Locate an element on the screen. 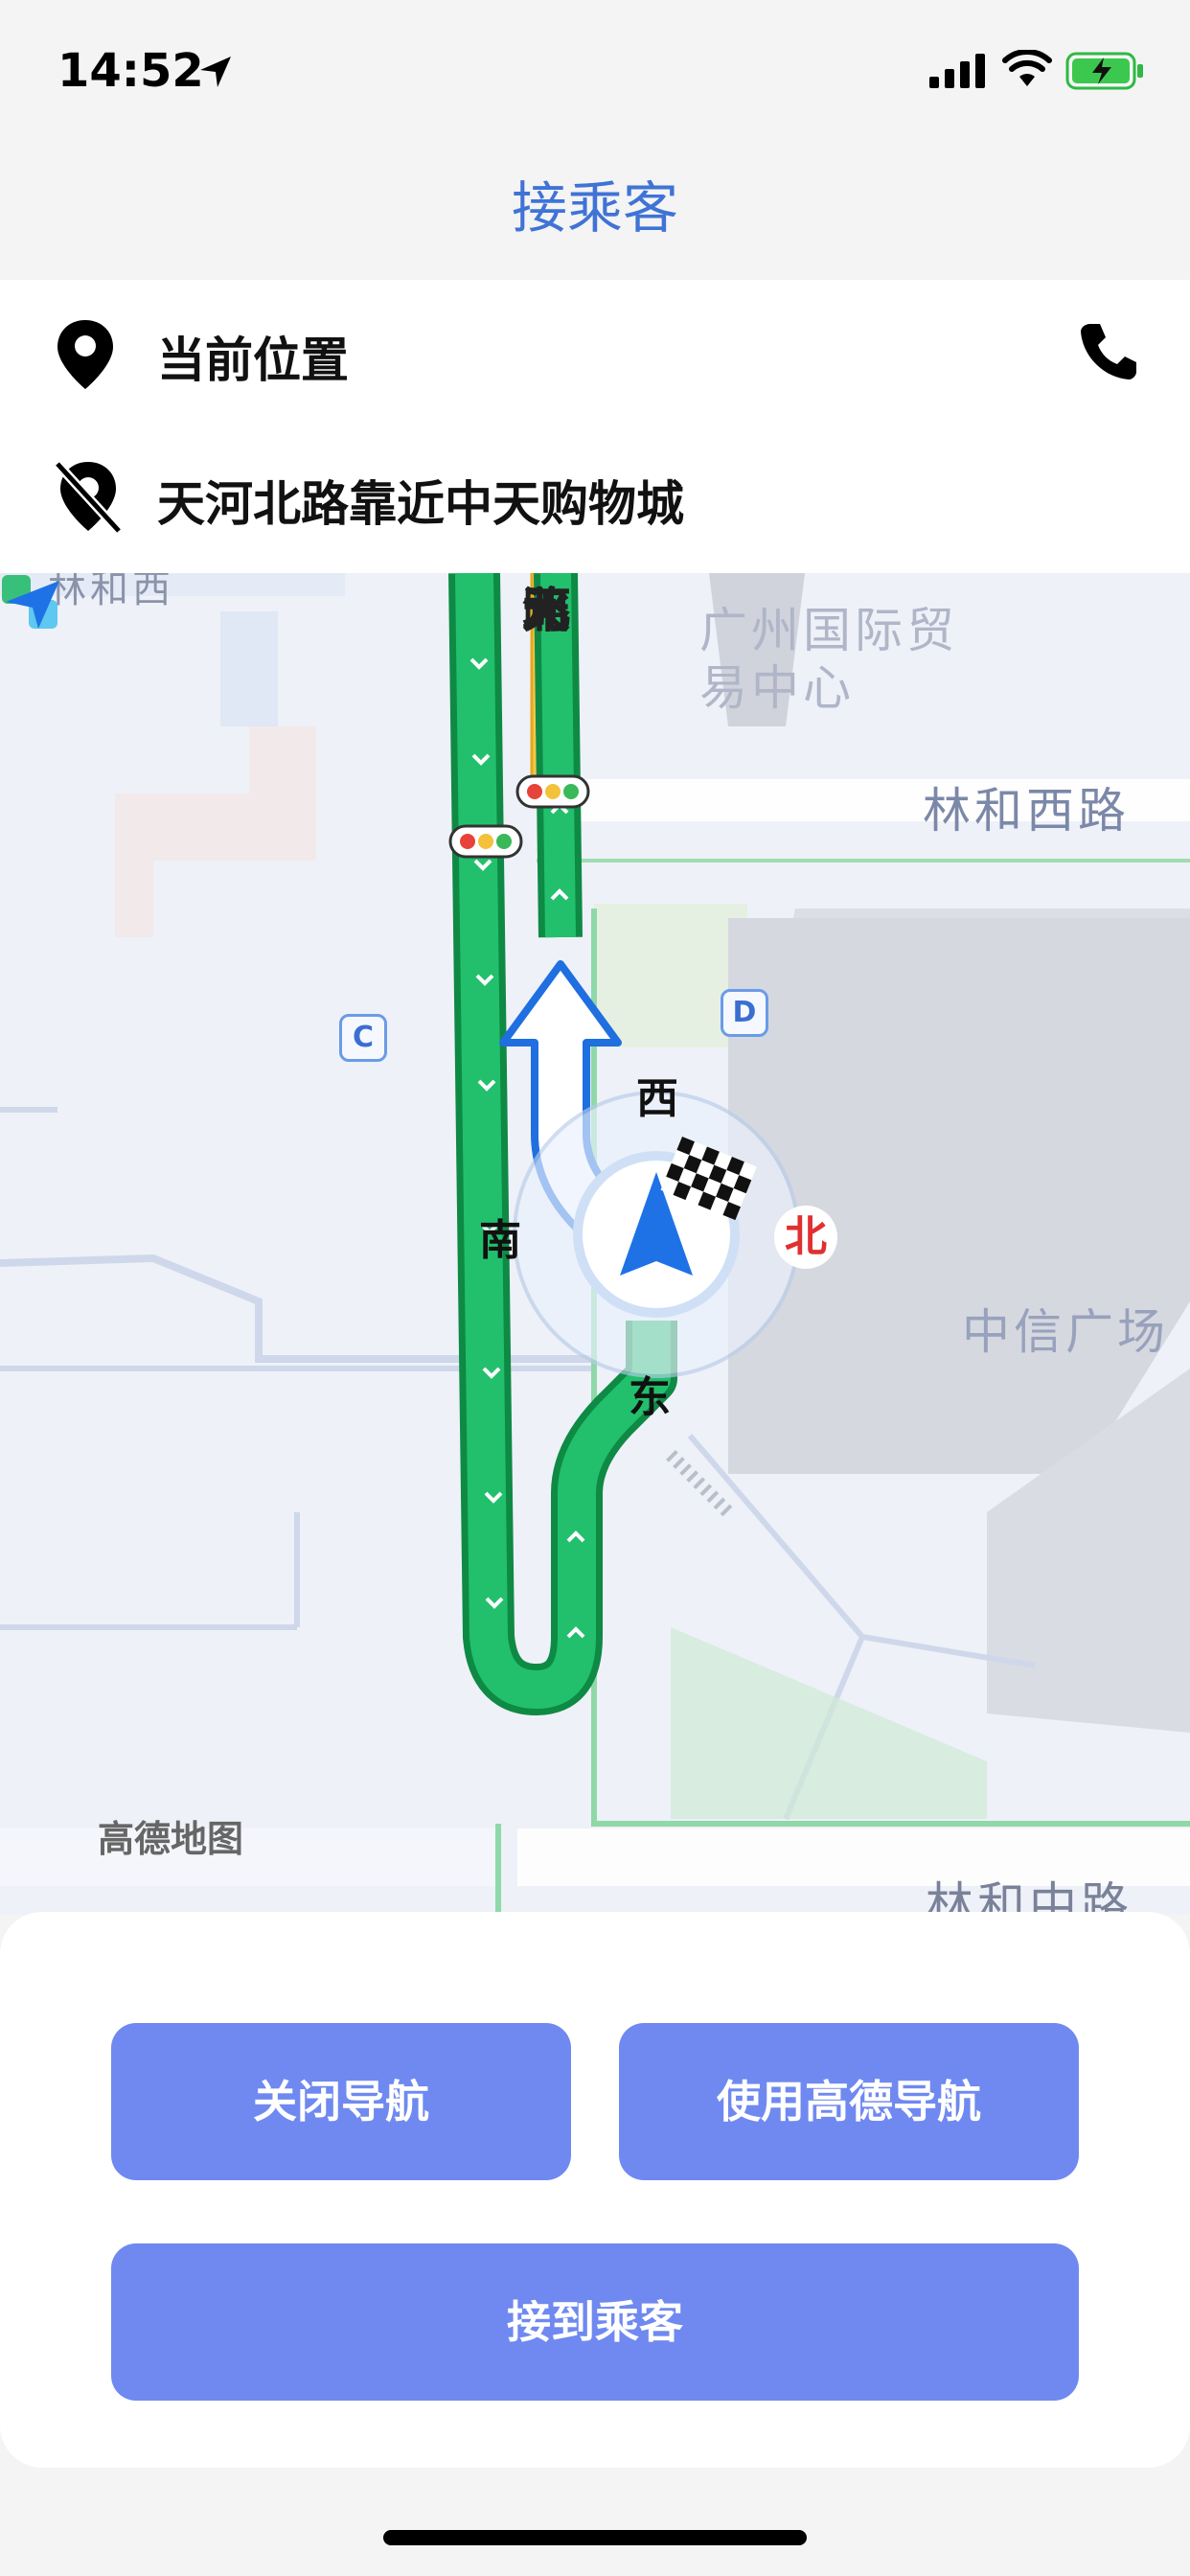 The image size is (1190, 2576). current-location-row: 当前位置 is located at coordinates (595, 352).